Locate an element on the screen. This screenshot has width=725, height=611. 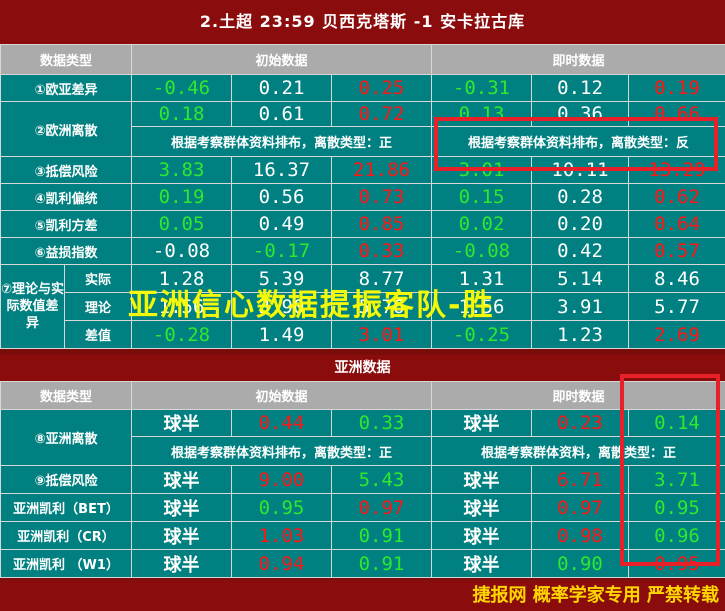
row-asia-kelly-w1: 亚洲凯利 （W1） 球半 0.94 0.91 球半 0.90 0.95 is located at coordinates (362, 563).